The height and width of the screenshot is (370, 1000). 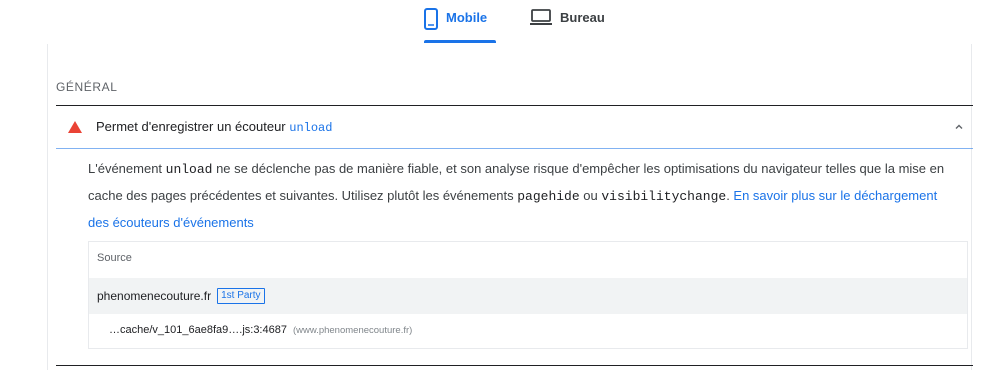 I want to click on audit-title: Permet d'enregistrer un écouteur unload, so click(x=214, y=127).